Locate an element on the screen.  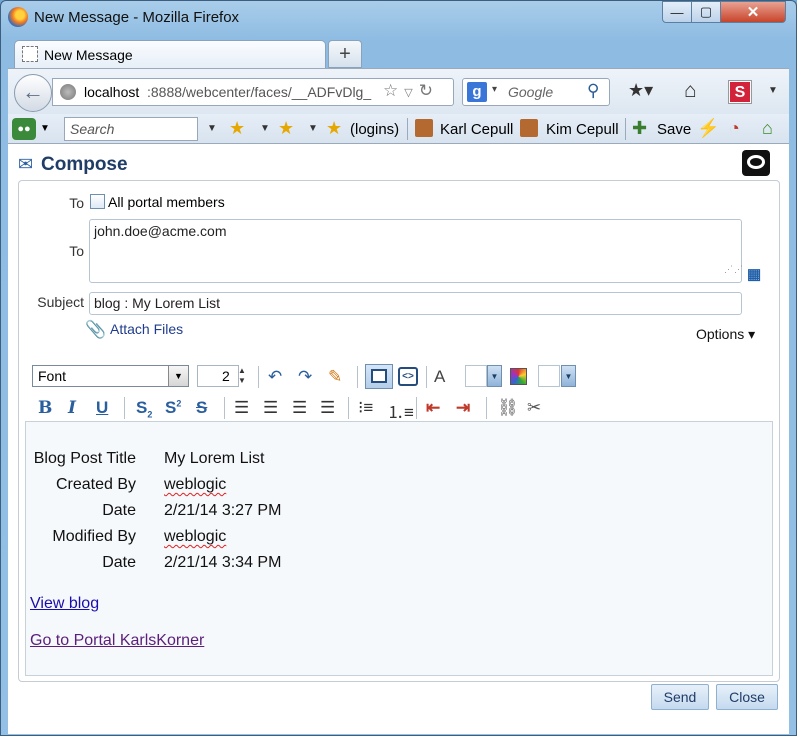
all-members-label: All portal members is located at coordinates (166, 202).